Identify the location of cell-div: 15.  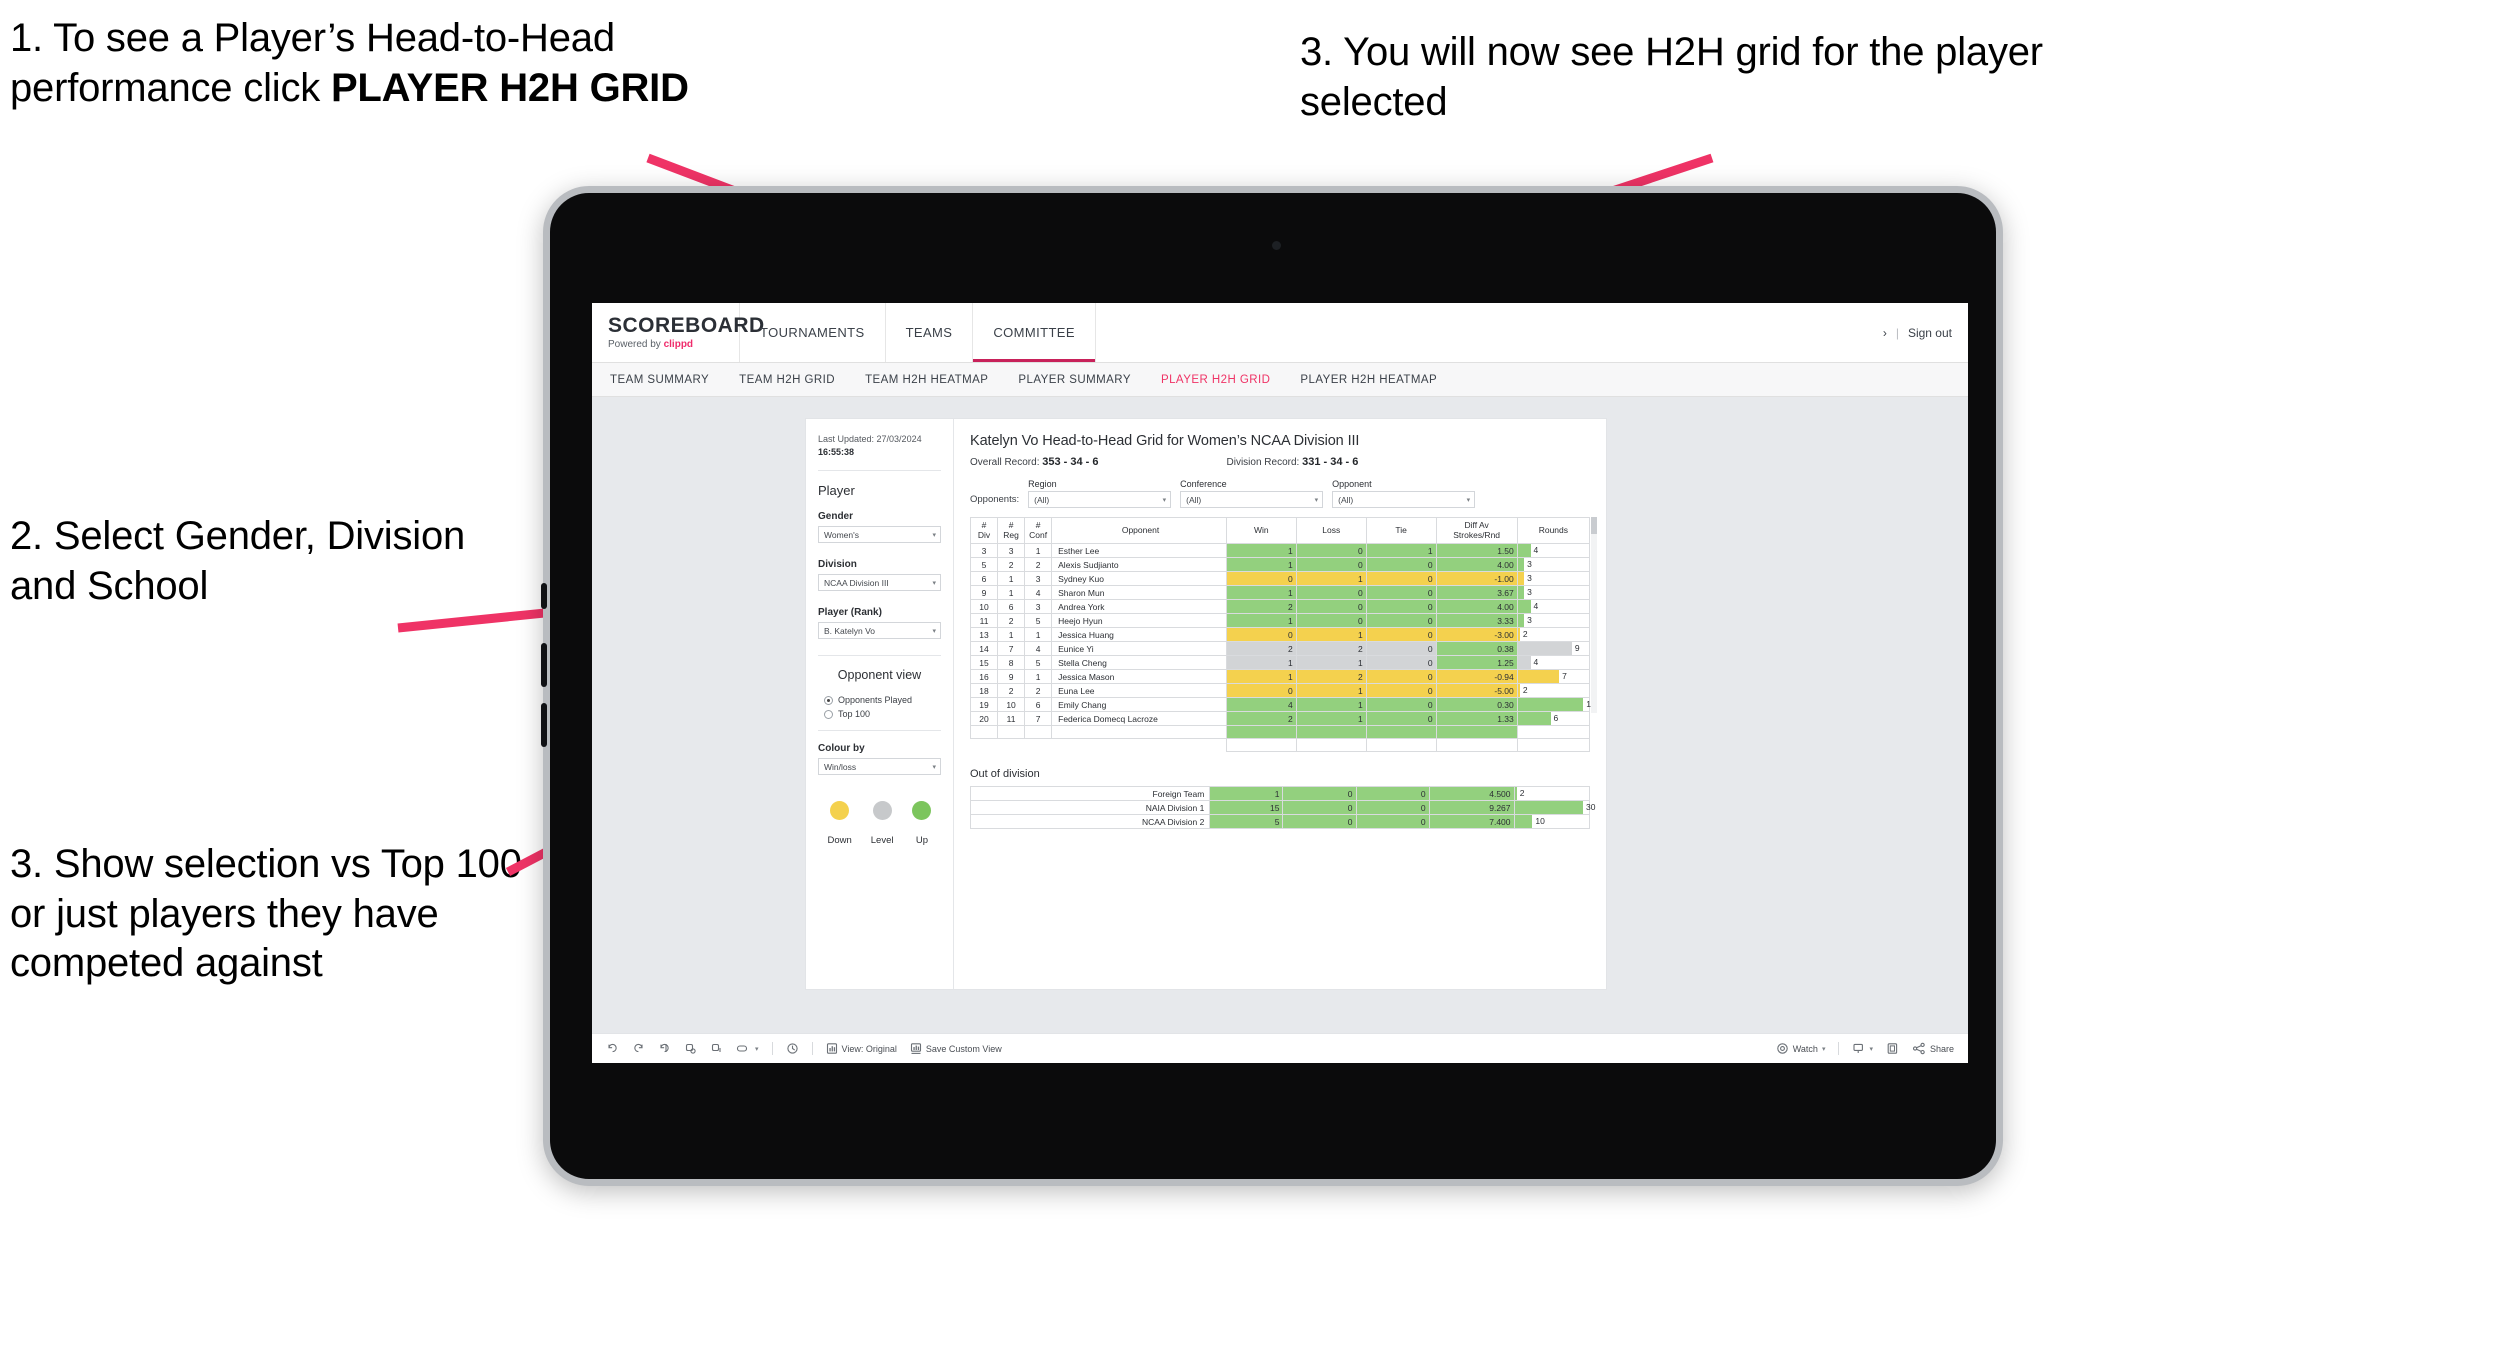
(984, 662).